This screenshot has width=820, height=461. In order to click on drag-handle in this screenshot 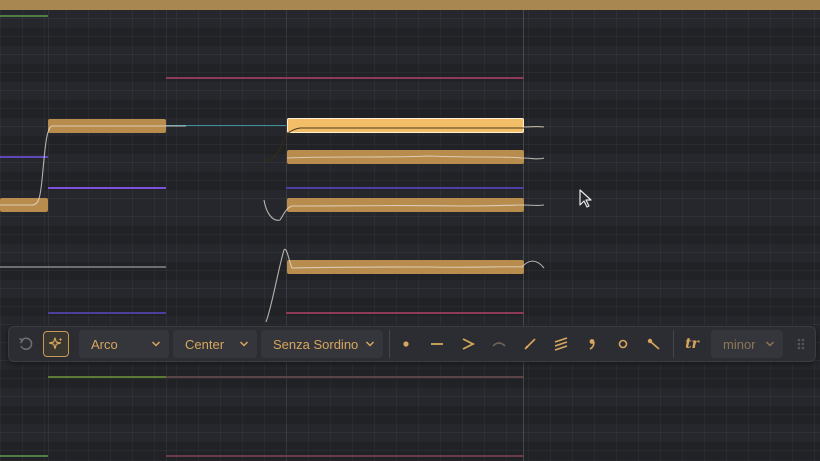, I will do `click(801, 344)`.